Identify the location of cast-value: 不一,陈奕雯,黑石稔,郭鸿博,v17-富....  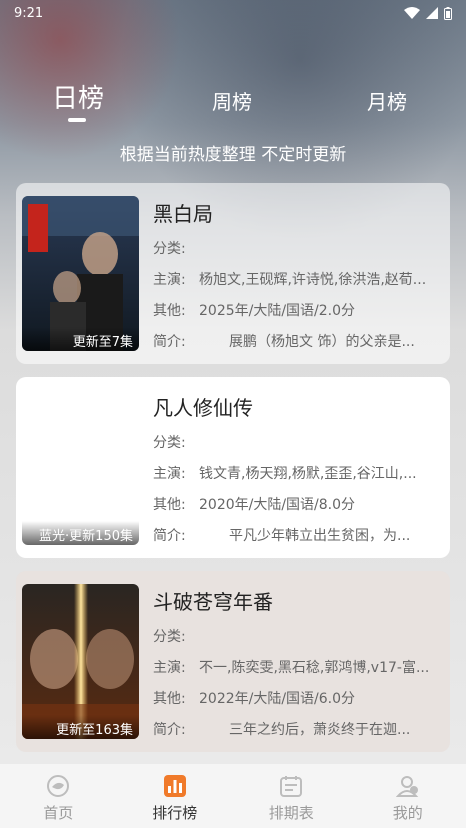
(314, 667).